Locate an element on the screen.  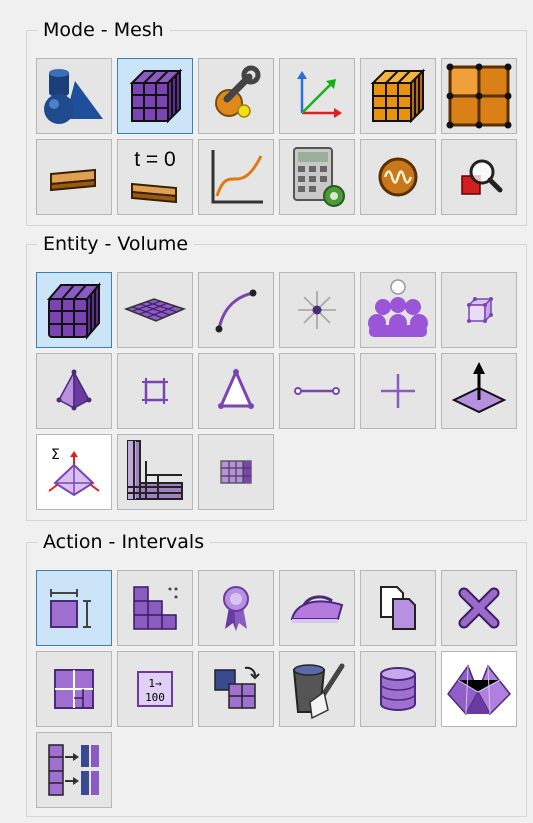
entity-tet-button is located at coordinates (74, 391).